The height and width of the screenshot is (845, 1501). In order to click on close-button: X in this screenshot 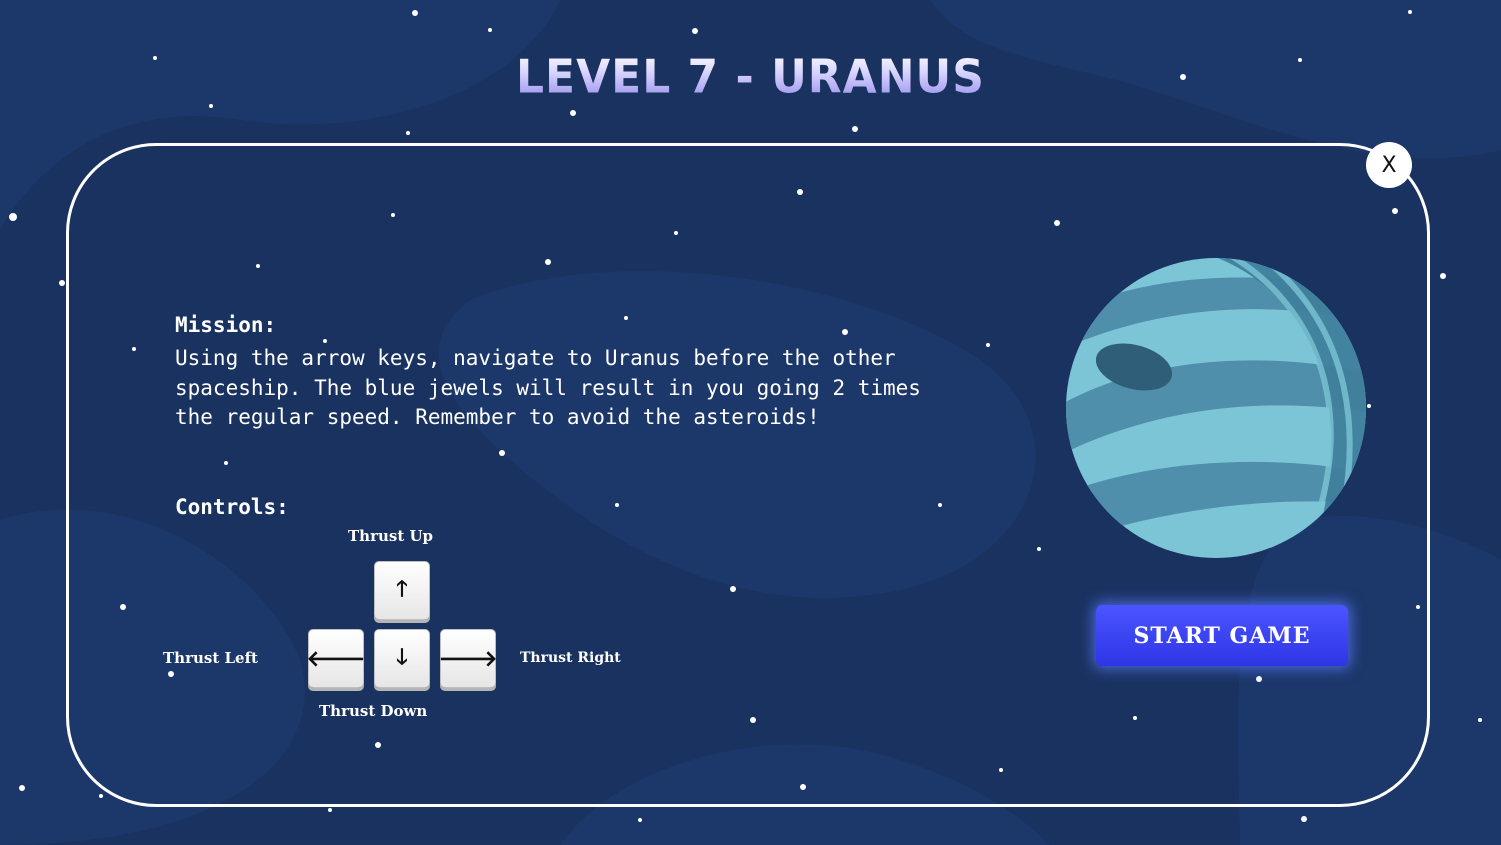, I will do `click(1389, 165)`.